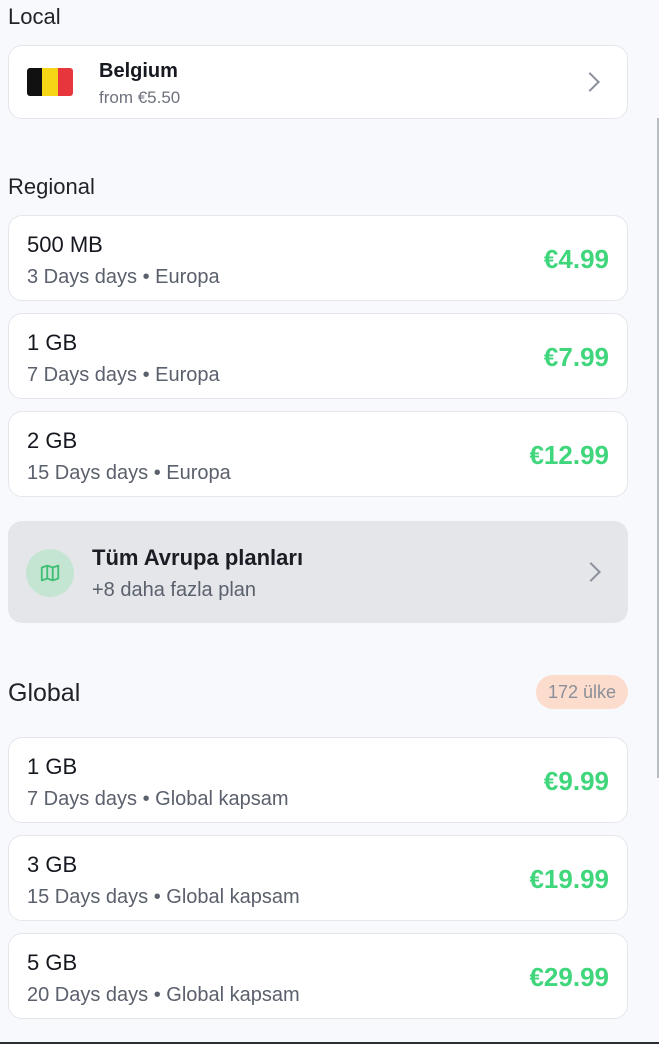  Describe the element at coordinates (318, 258) in the screenshot. I see `regional-plan-card: 500 MB 3 Days days • Europa €4.99` at that location.